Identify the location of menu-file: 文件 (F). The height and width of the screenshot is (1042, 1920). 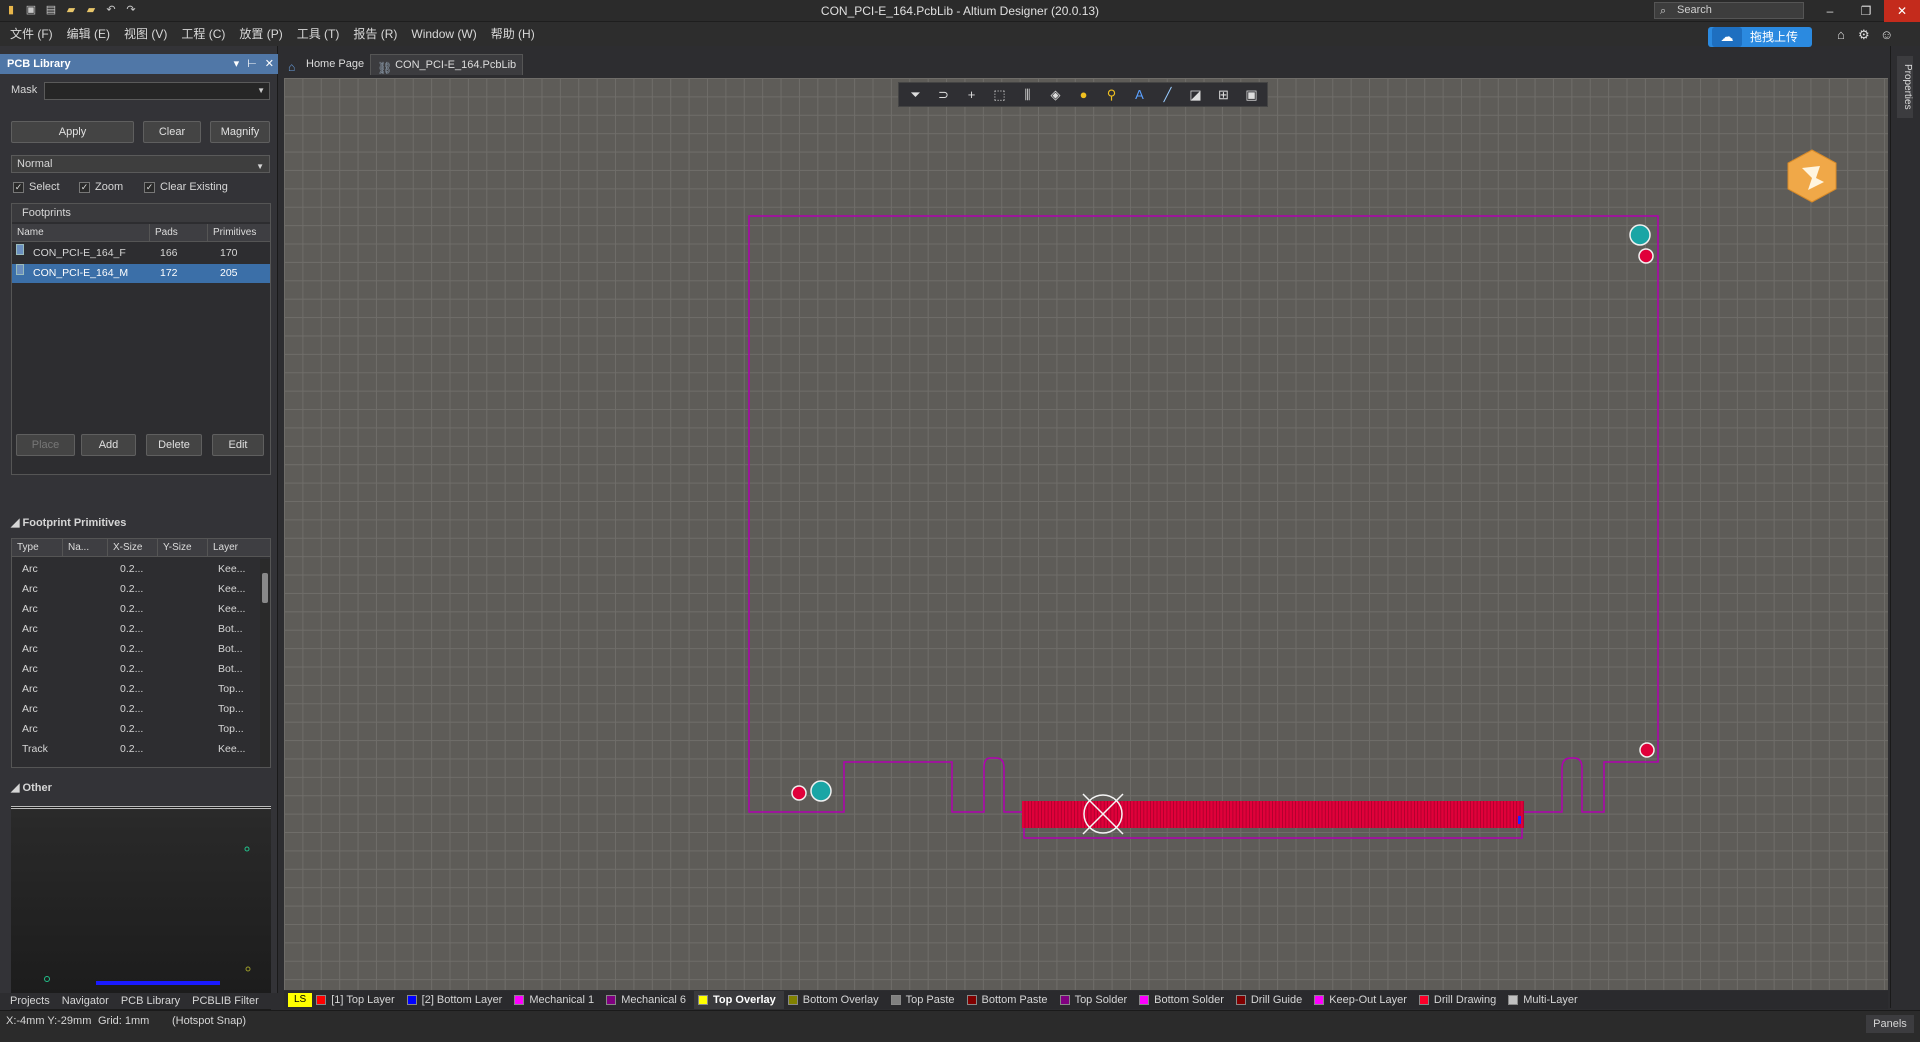
(31, 34).